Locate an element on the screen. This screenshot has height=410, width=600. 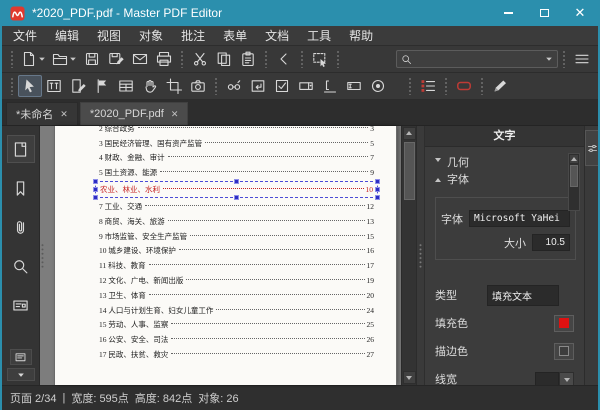
sidebar-form-field-button is located at coordinates (21, 305).